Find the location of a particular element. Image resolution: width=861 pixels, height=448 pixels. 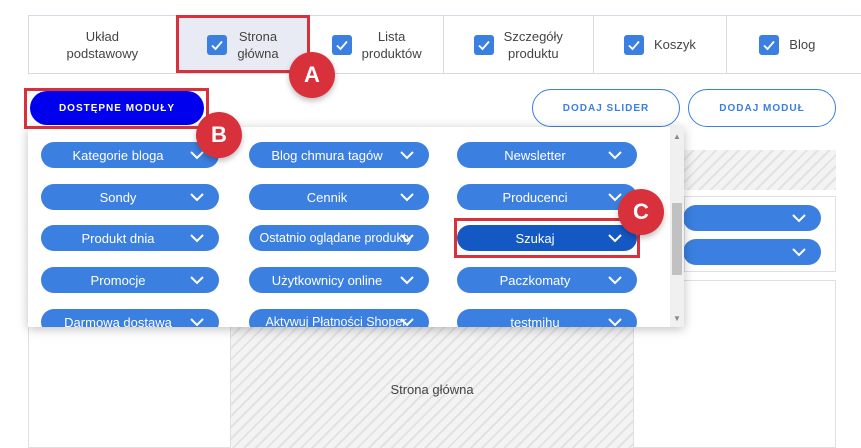

annotation-badge-b: B is located at coordinates (219, 135).